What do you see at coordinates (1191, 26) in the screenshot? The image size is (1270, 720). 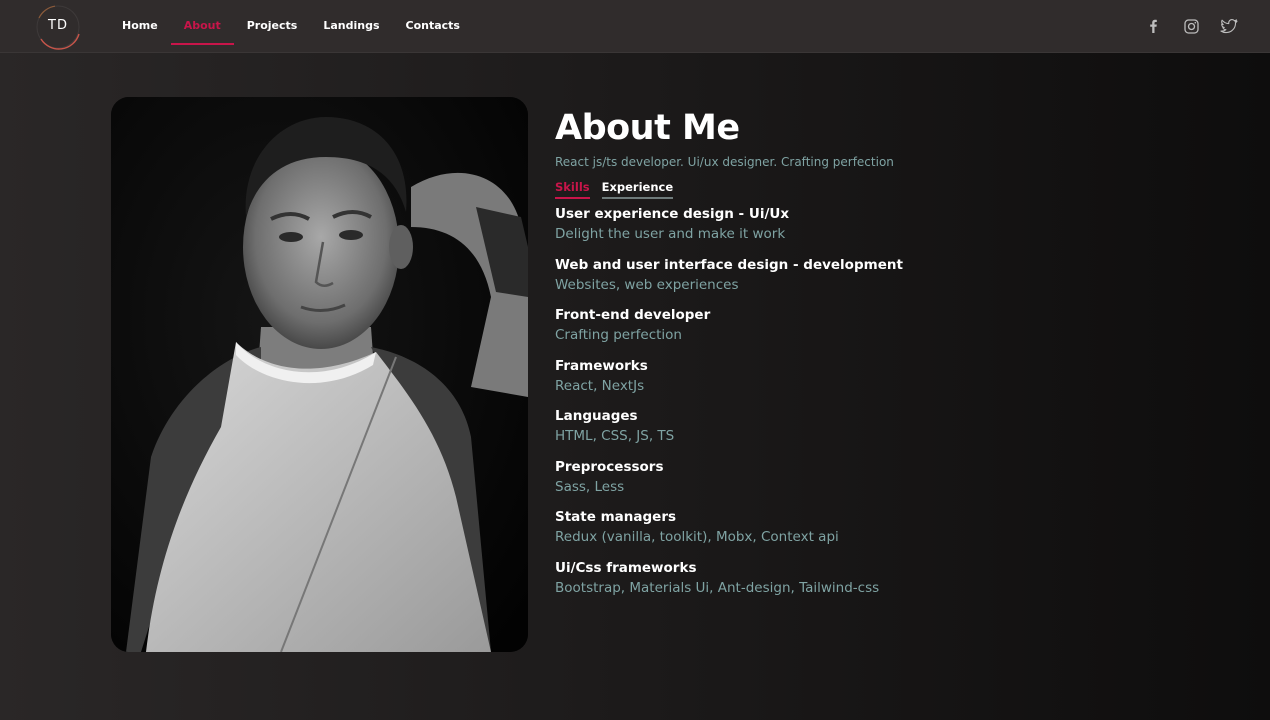 I see `instagram-icon` at bounding box center [1191, 26].